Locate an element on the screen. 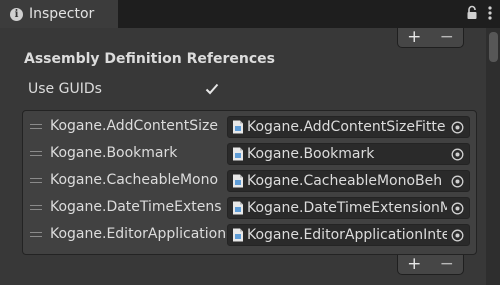  object-field-value: Kogane.AddContentSizeFitte is located at coordinates (346, 127).